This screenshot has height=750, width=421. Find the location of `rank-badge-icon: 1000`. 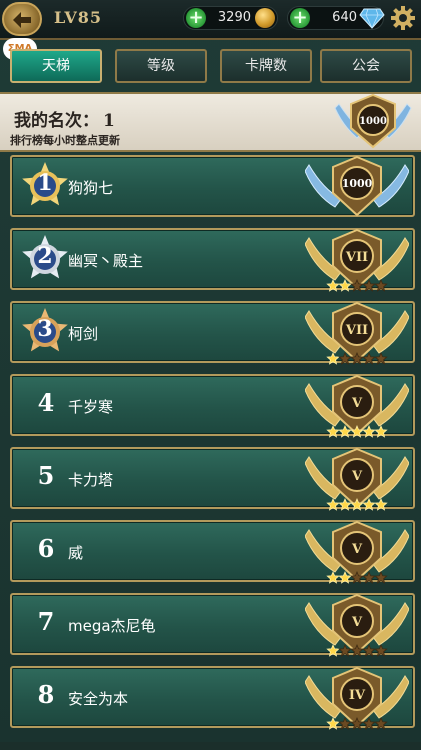

rank-badge-icon: 1000 is located at coordinates (357, 186).